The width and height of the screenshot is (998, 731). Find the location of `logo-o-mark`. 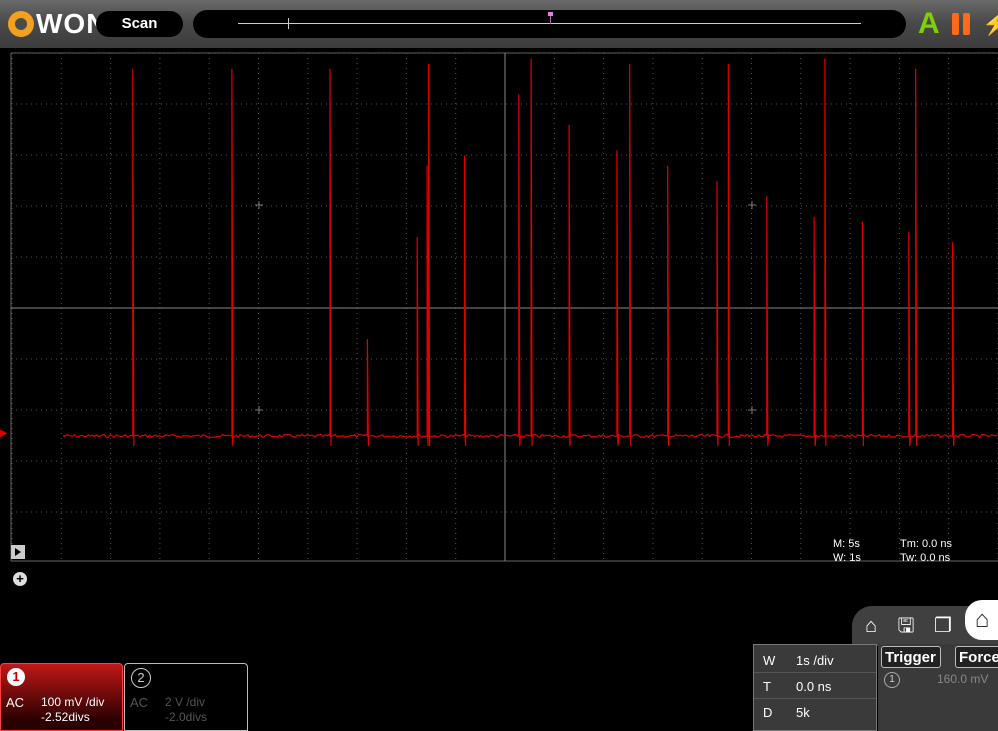

logo-o-mark is located at coordinates (21, 24).